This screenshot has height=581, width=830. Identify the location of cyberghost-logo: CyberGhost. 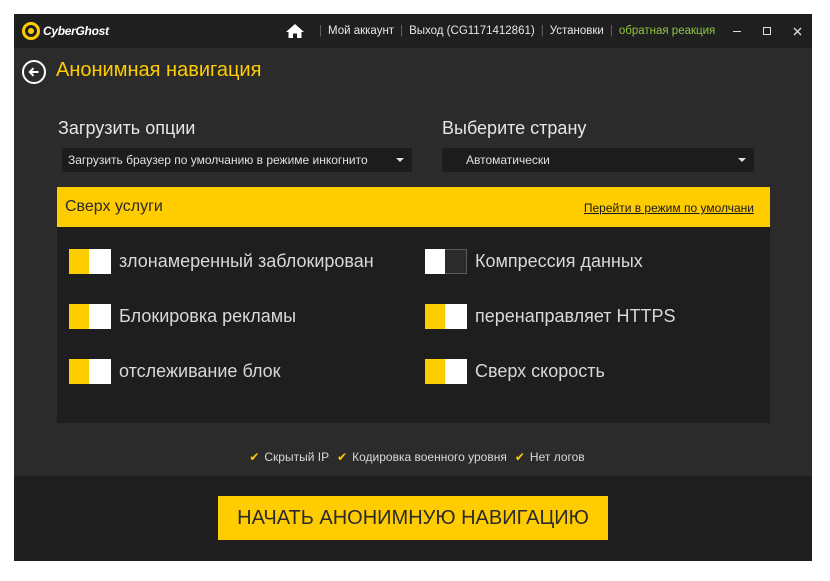
(65, 31).